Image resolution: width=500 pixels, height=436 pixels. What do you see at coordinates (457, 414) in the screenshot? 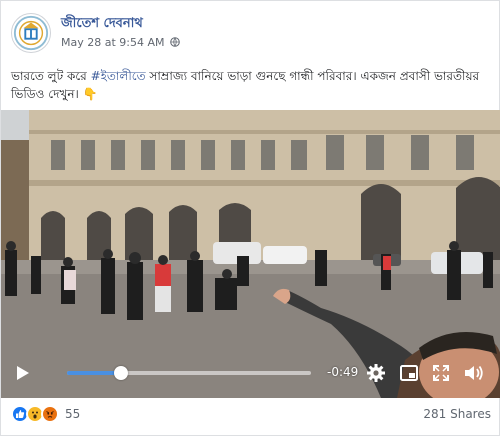
I see `share-count: 281 Shares` at bounding box center [457, 414].